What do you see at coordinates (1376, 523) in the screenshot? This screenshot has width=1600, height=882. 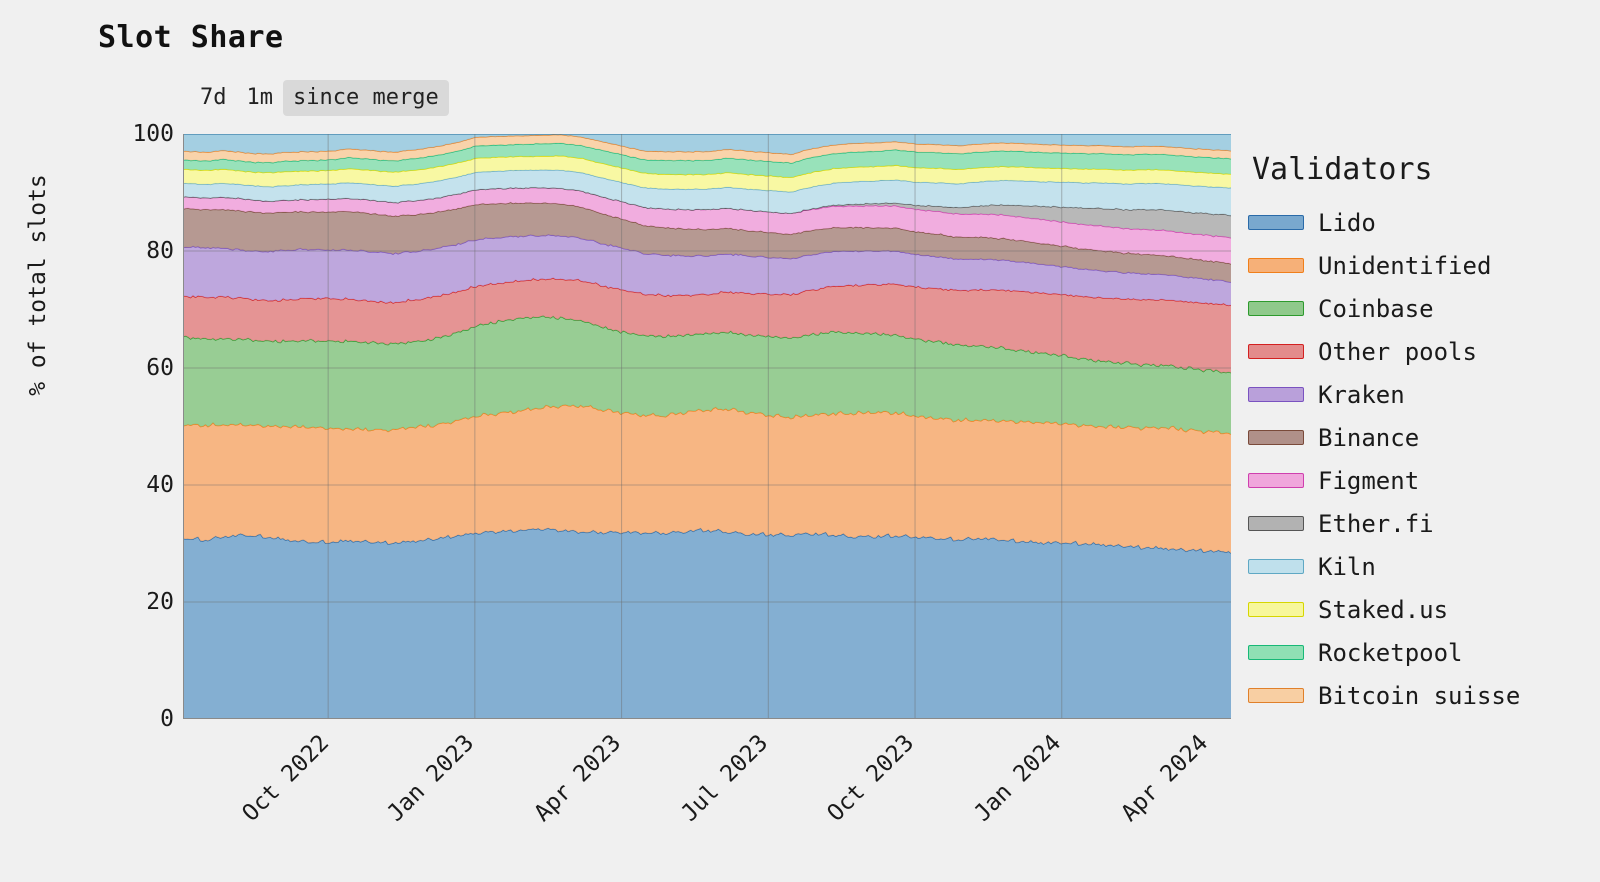 I see `legend-item-label: Ether.fi` at bounding box center [1376, 523].